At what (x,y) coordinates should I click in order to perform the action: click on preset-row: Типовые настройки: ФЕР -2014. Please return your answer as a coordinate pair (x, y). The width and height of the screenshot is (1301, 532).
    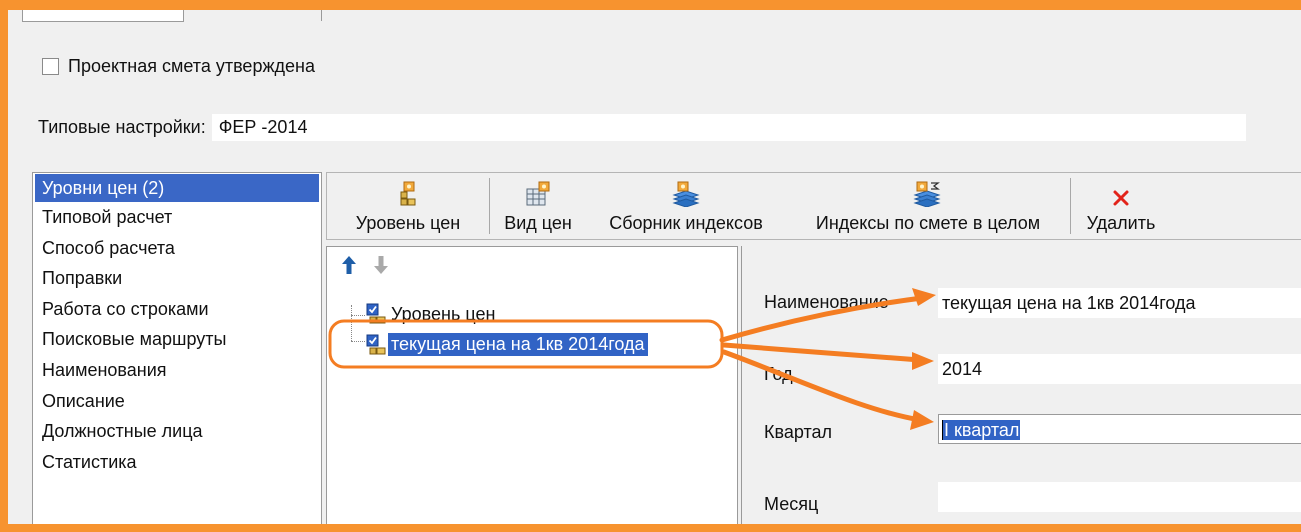
    Looking at the image, I should click on (642, 127).